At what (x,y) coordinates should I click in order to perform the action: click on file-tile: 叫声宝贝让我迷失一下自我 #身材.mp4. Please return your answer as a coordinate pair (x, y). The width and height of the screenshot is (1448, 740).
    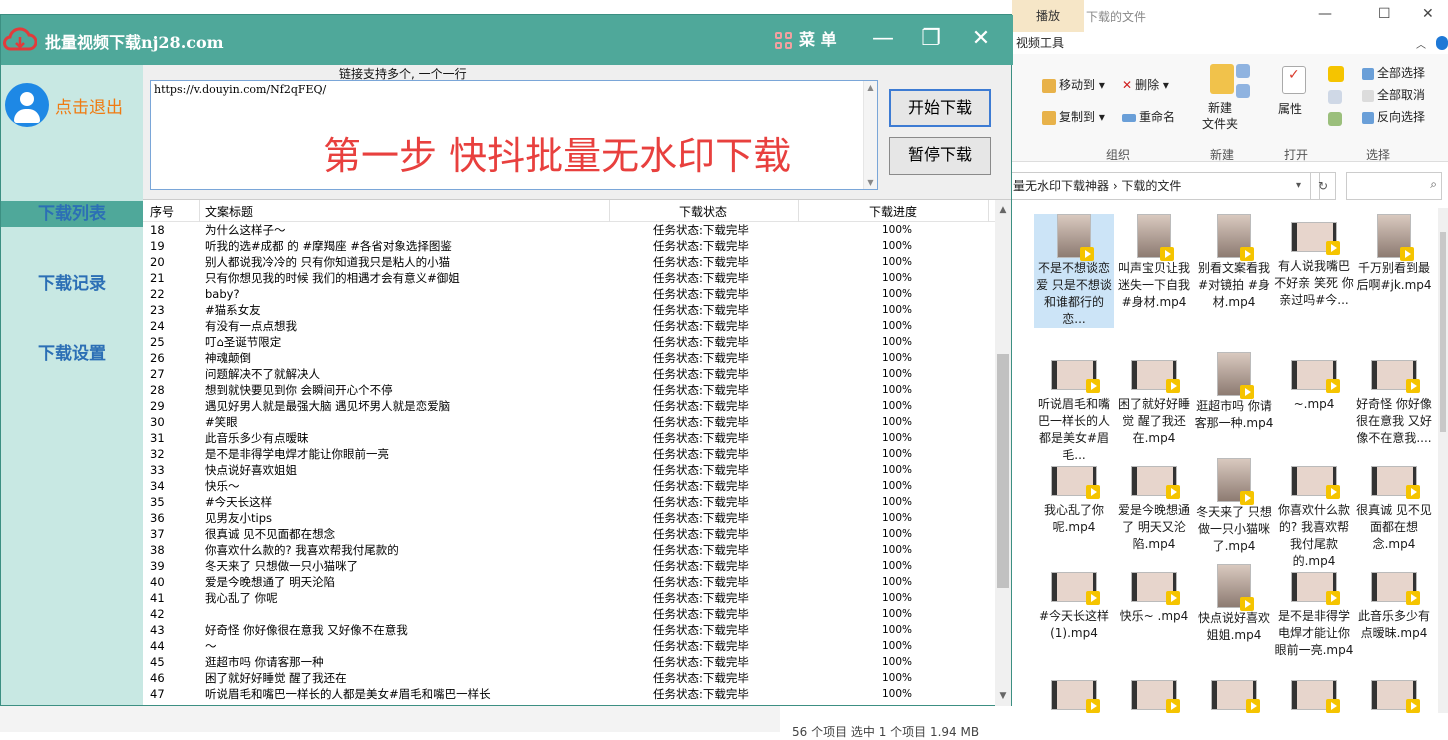
    Looking at the image, I should click on (1154, 262).